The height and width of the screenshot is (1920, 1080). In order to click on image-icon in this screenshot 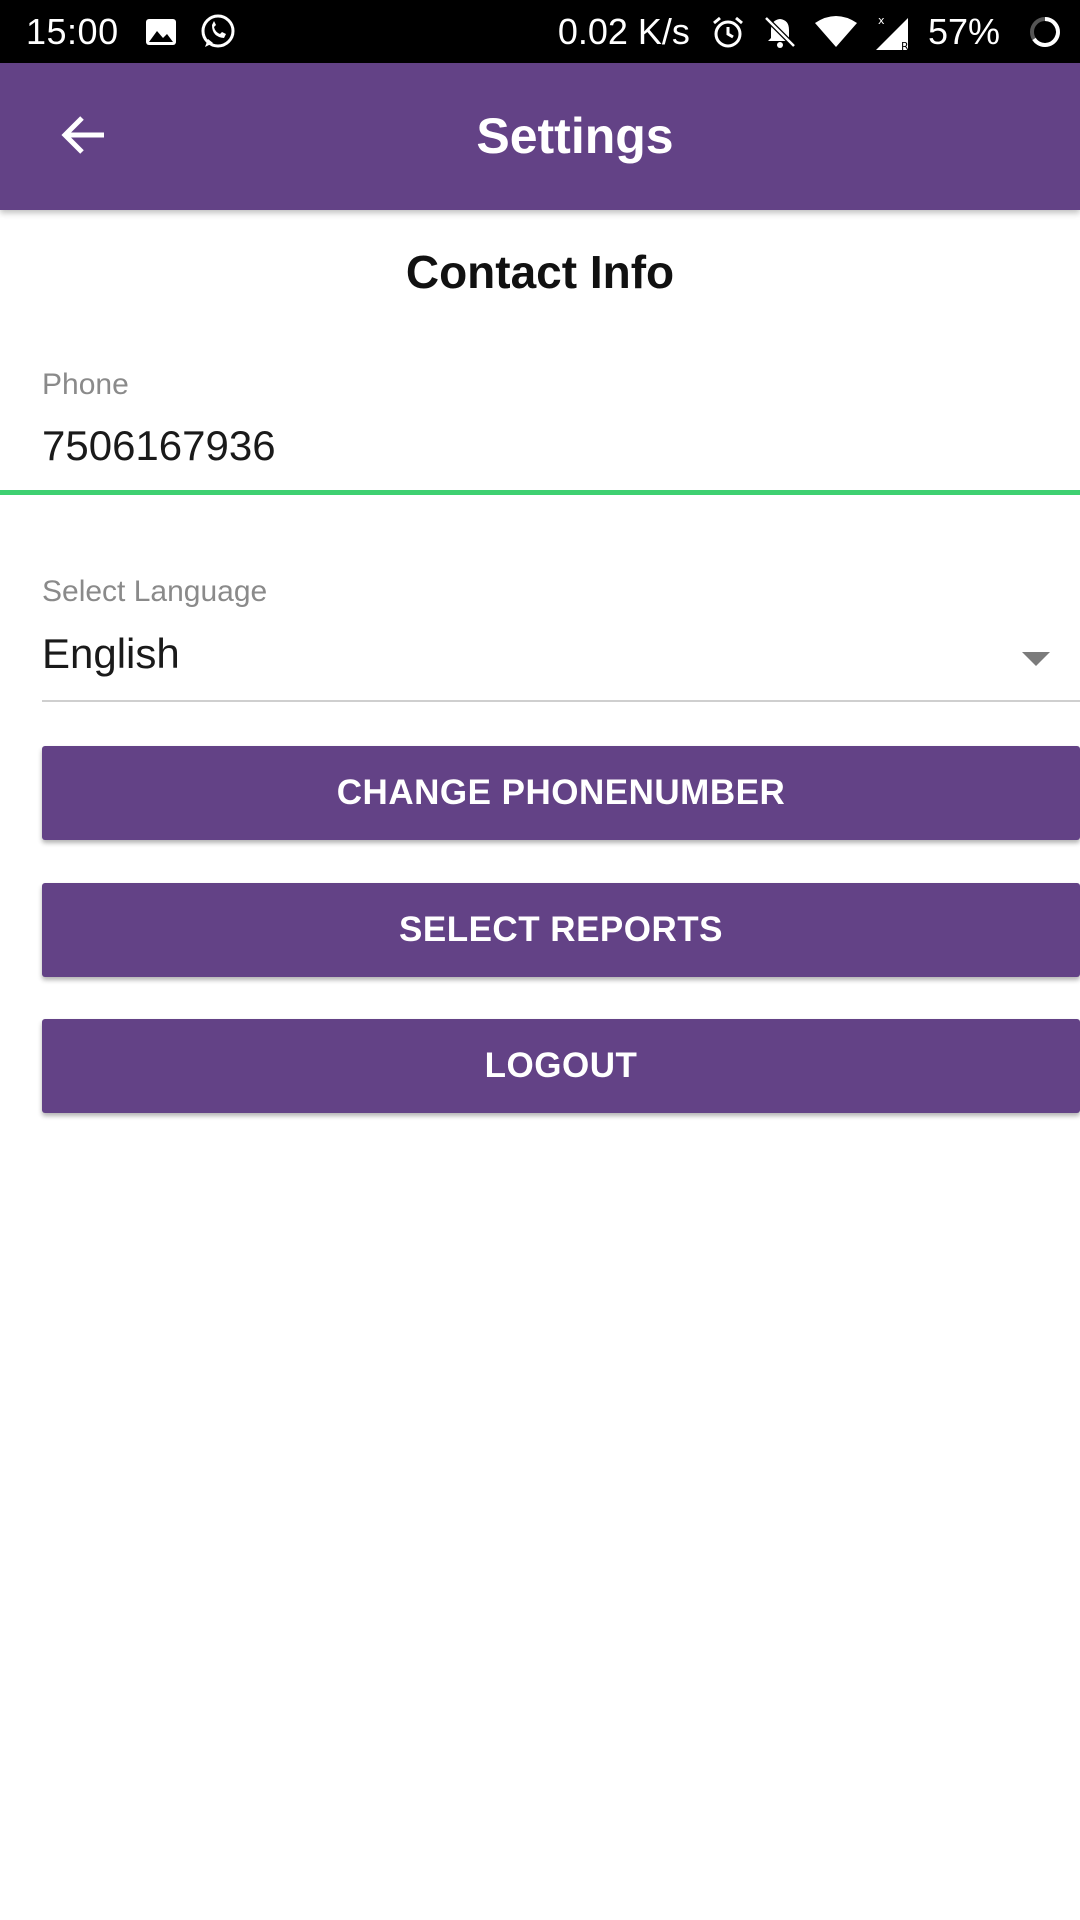, I will do `click(161, 32)`.